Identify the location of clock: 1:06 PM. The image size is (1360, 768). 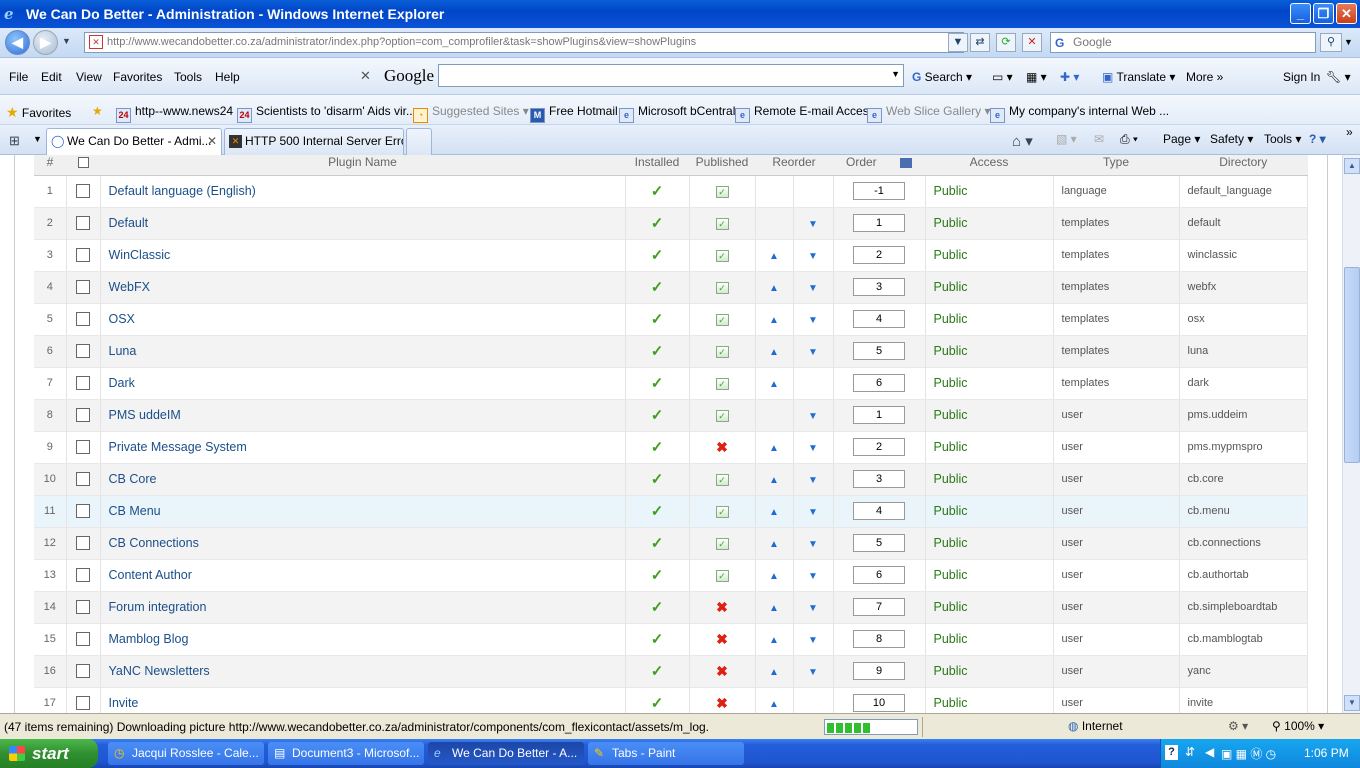
(1326, 753).